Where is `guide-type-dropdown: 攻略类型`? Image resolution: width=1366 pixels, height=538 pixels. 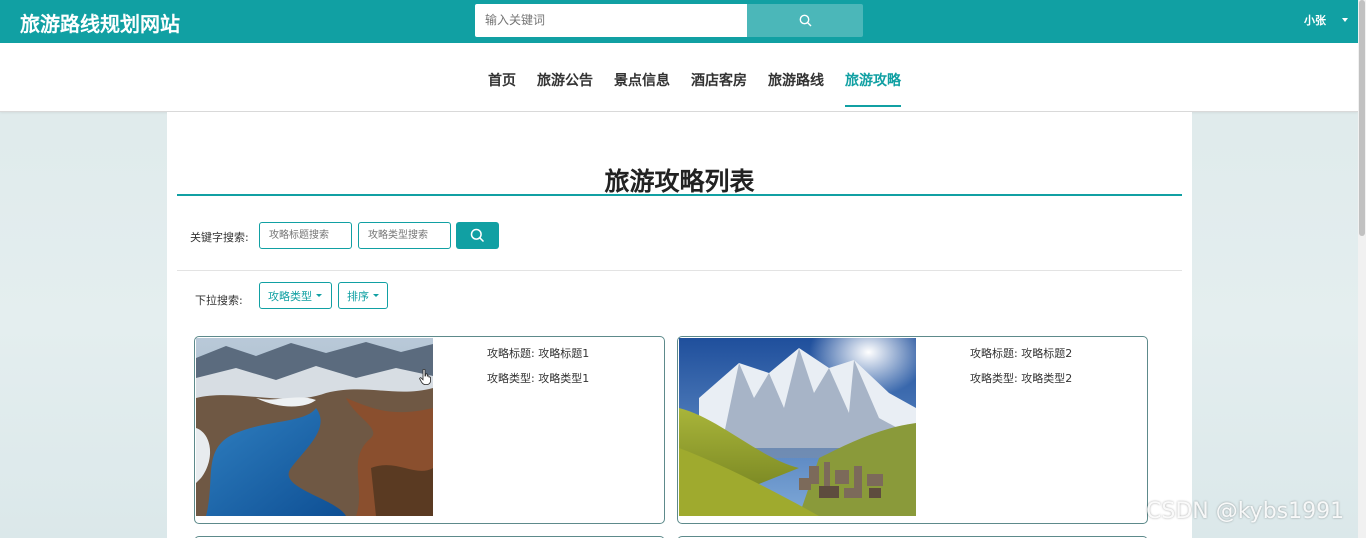 guide-type-dropdown: 攻略类型 is located at coordinates (295, 295).